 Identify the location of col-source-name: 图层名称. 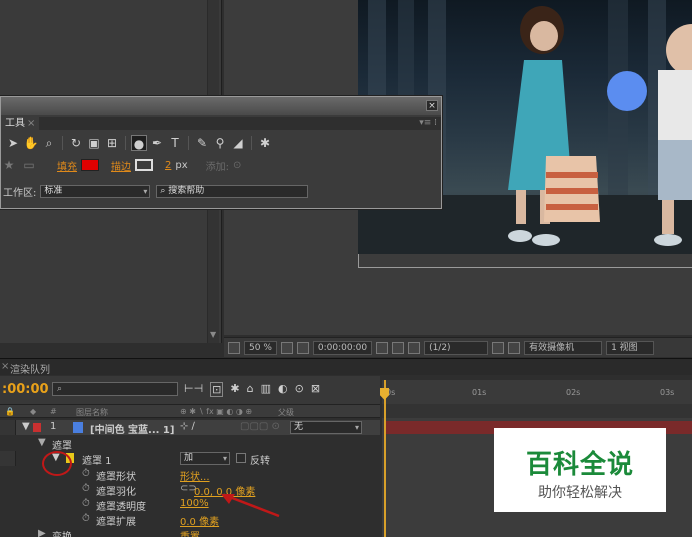
(92, 412).